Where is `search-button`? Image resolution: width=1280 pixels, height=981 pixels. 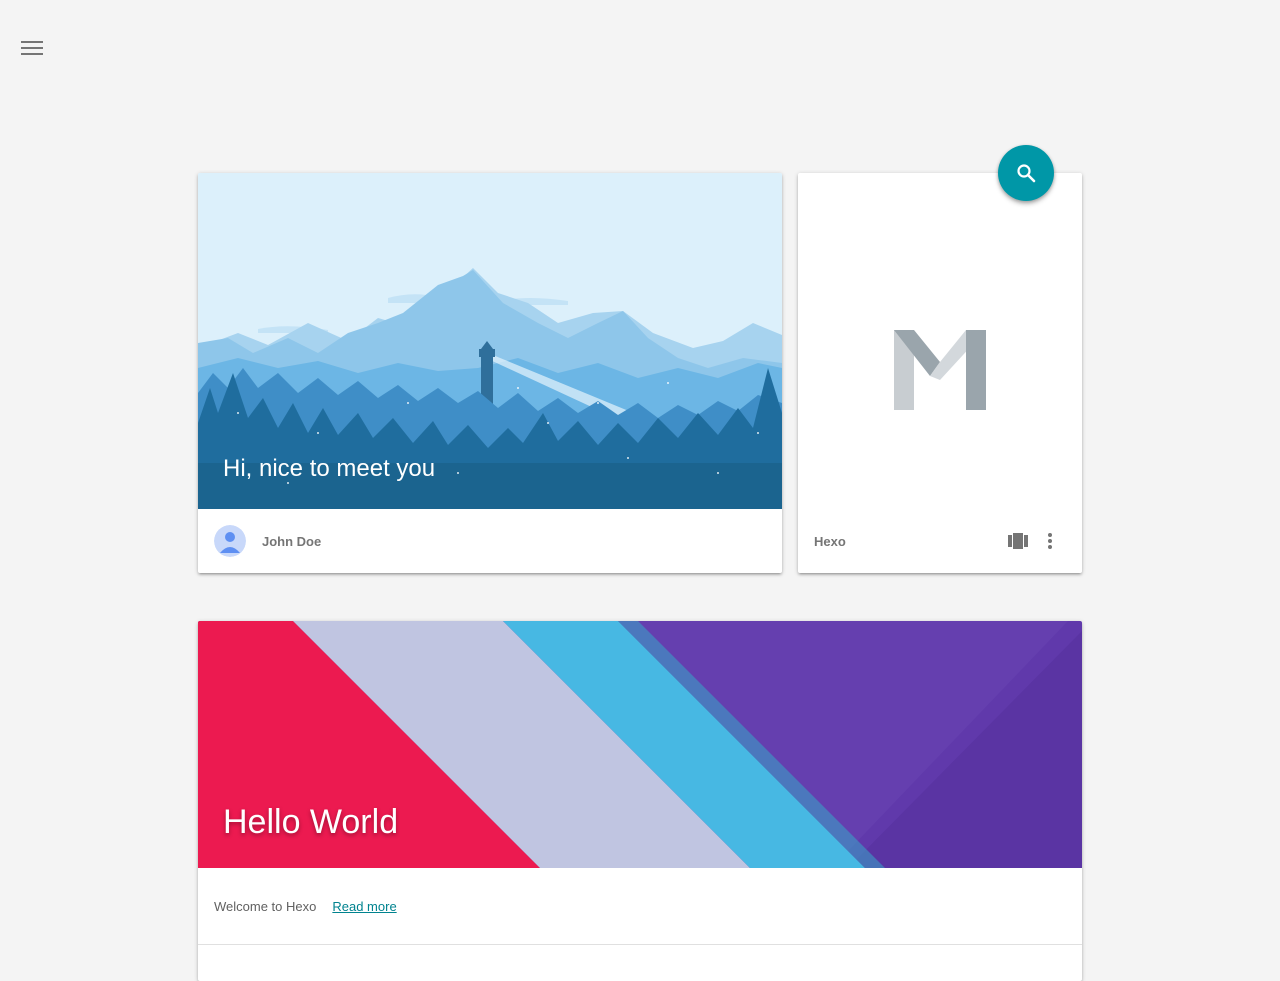
search-button is located at coordinates (1026, 173).